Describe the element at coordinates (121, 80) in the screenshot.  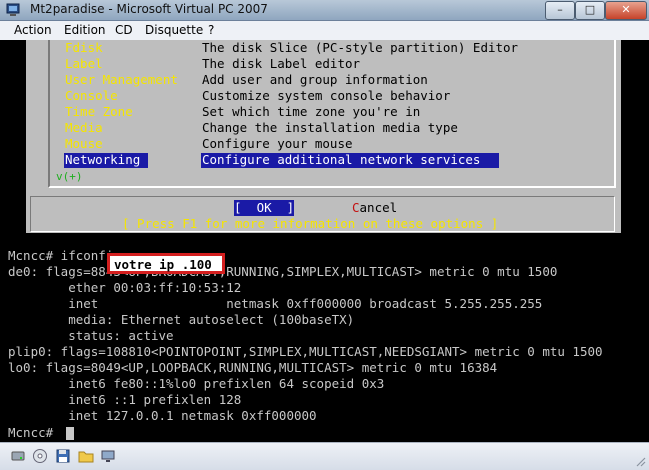
I see `menu-item-user-management-key: User Management` at that location.